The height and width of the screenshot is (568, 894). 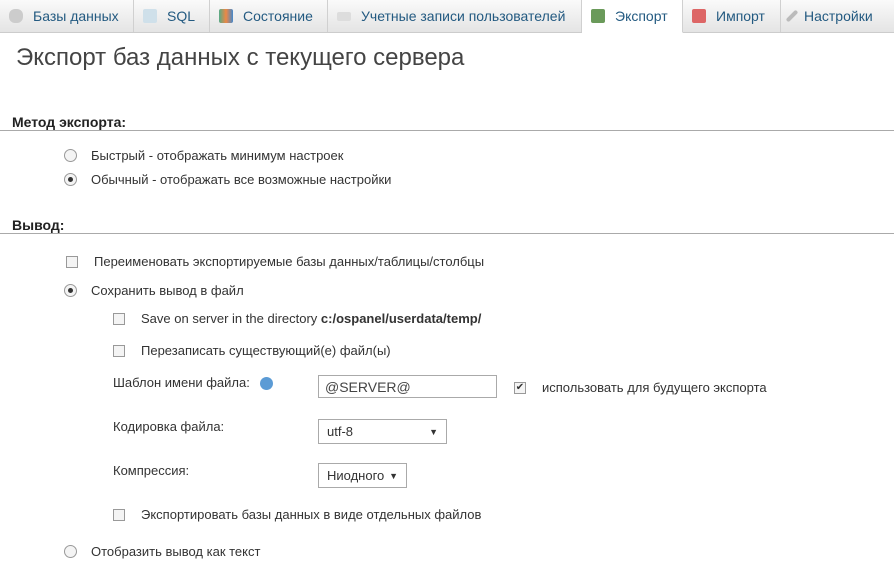 I want to click on radio-label: Быстрый - отображать минимум настроек, so click(x=217, y=155).